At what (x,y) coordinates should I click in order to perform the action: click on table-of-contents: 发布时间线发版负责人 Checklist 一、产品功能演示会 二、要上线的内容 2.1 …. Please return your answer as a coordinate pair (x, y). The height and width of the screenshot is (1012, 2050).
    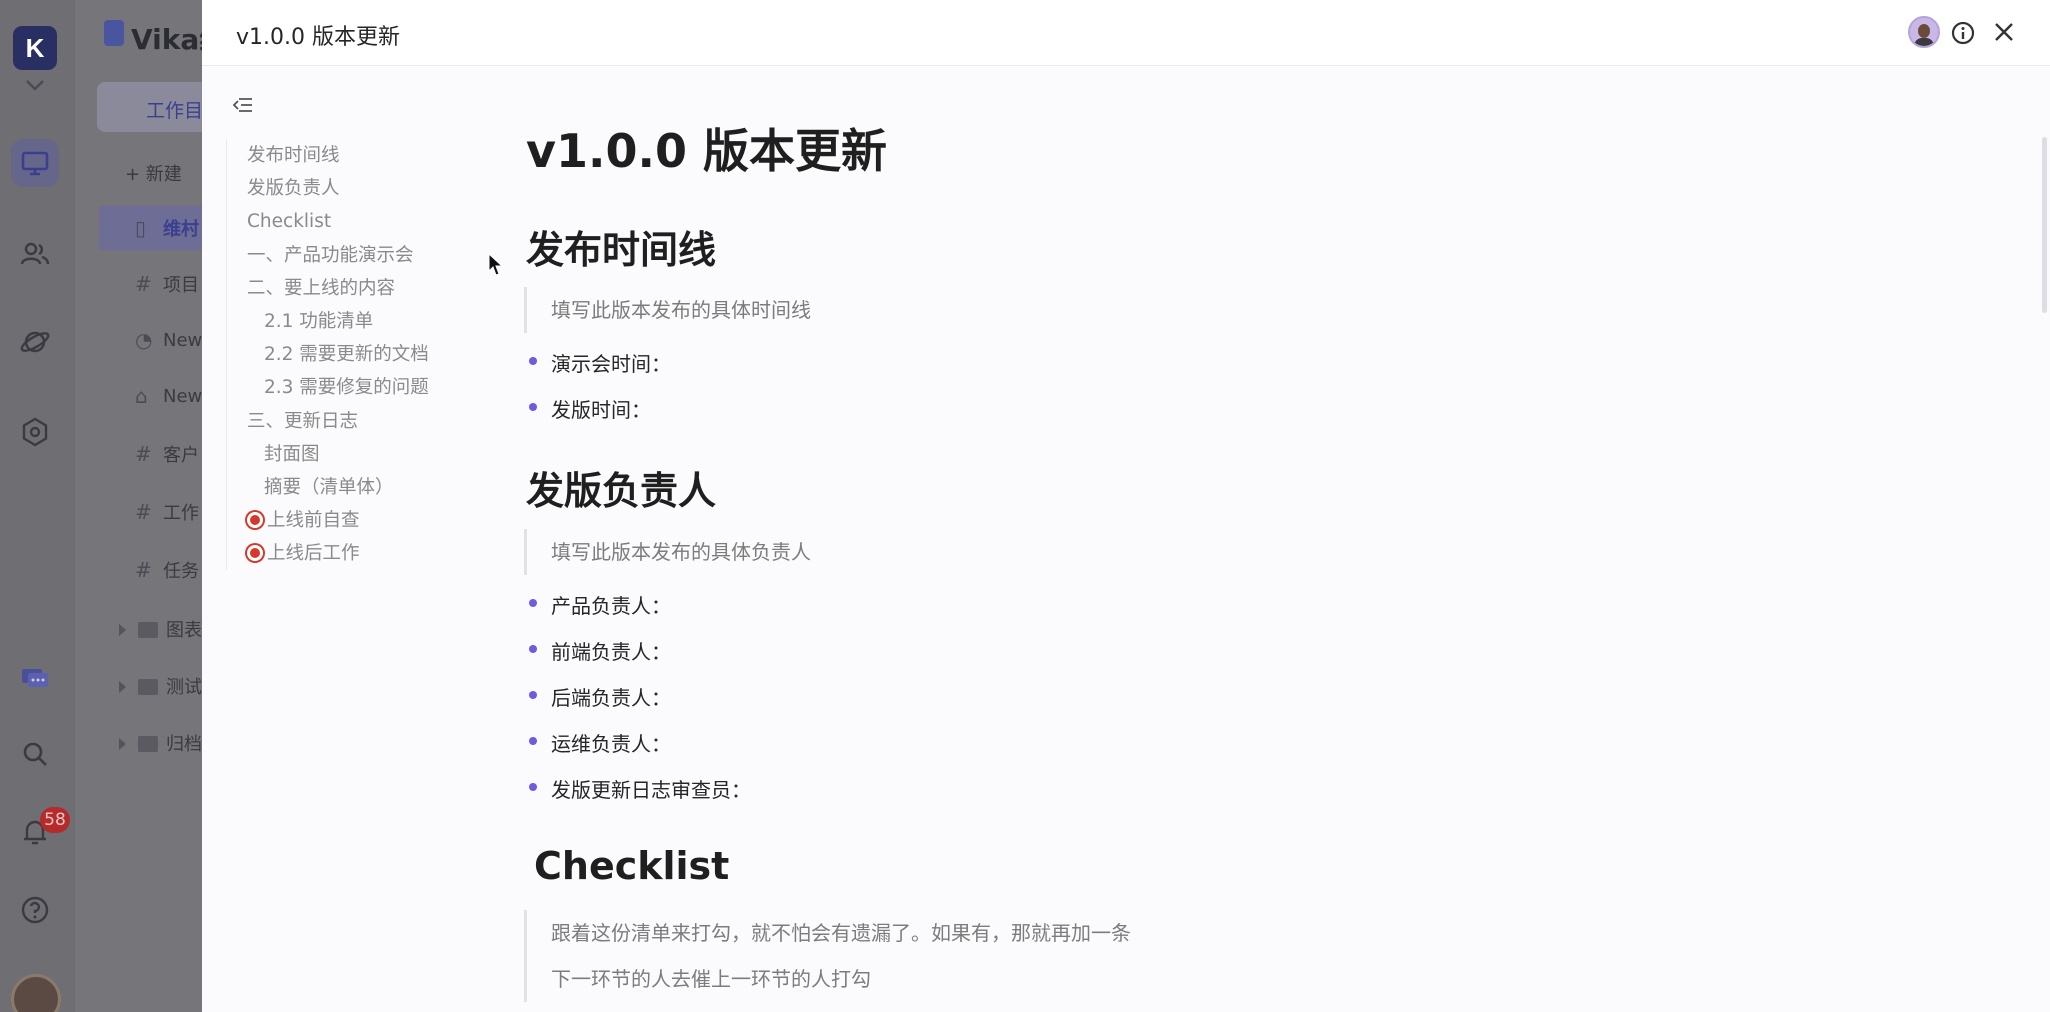
    Looking at the image, I should click on (346, 355).